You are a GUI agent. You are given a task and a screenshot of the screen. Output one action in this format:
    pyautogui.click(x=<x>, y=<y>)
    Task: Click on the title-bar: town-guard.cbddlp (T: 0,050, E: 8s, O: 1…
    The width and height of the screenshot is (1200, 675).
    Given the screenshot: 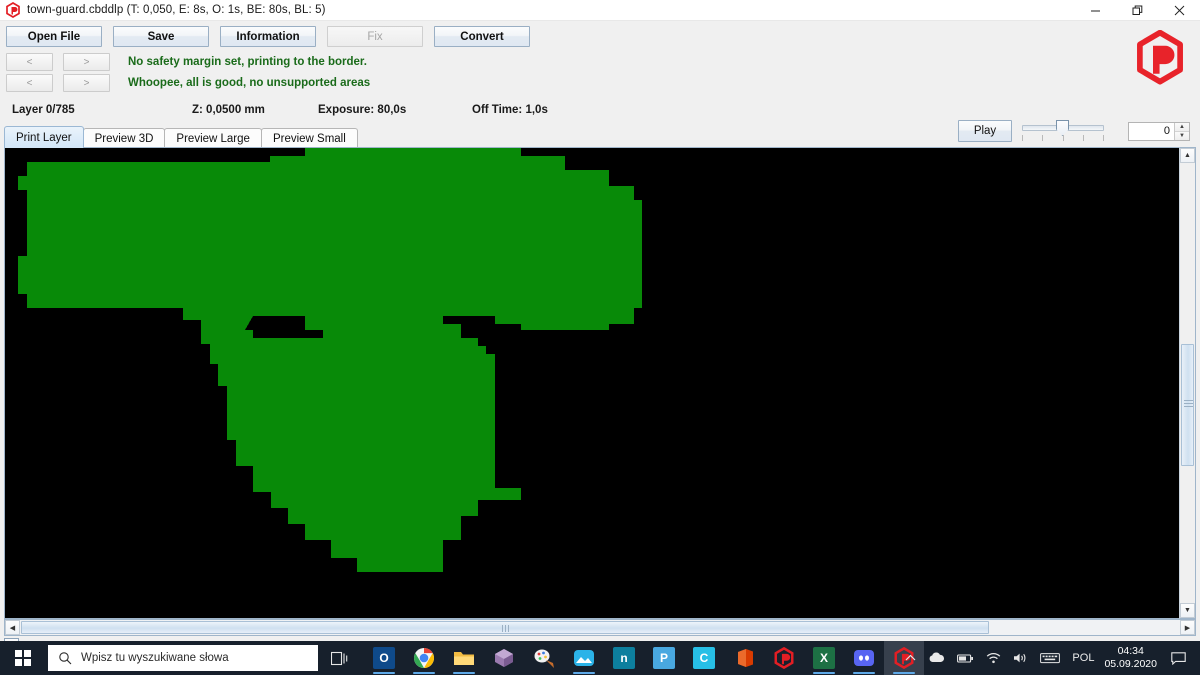 What is the action you would take?
    pyautogui.click(x=600, y=10)
    